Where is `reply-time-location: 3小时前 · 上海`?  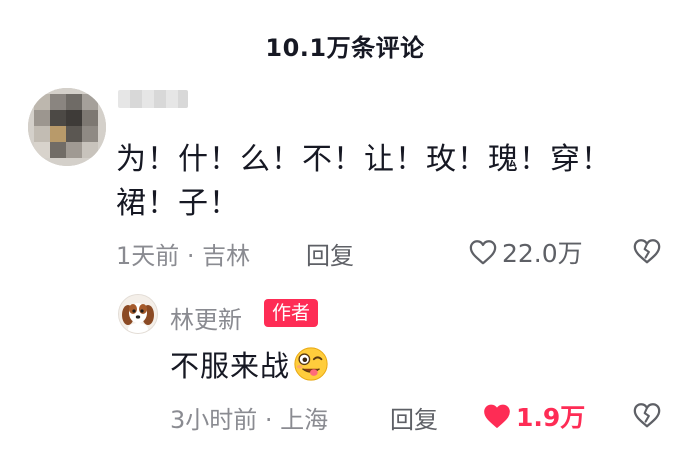 reply-time-location: 3小时前 · 上海 is located at coordinates (249, 420).